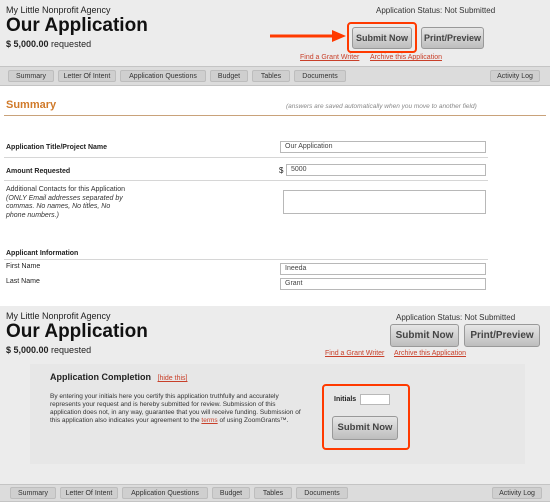 The height and width of the screenshot is (502, 550). What do you see at coordinates (246, 259) in the screenshot?
I see `applicant-divider` at bounding box center [246, 259].